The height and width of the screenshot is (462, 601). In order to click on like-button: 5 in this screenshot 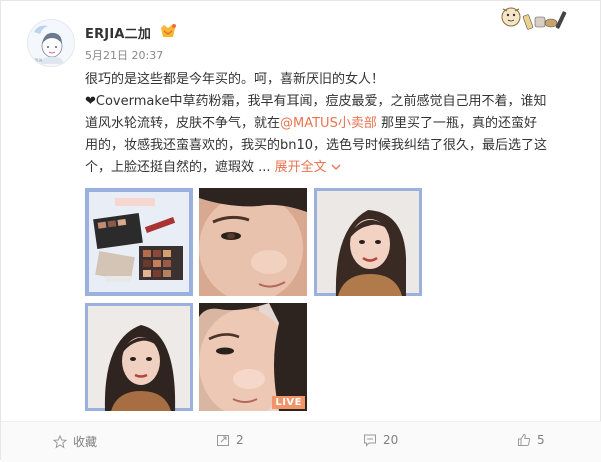, I will do `click(531, 440)`.